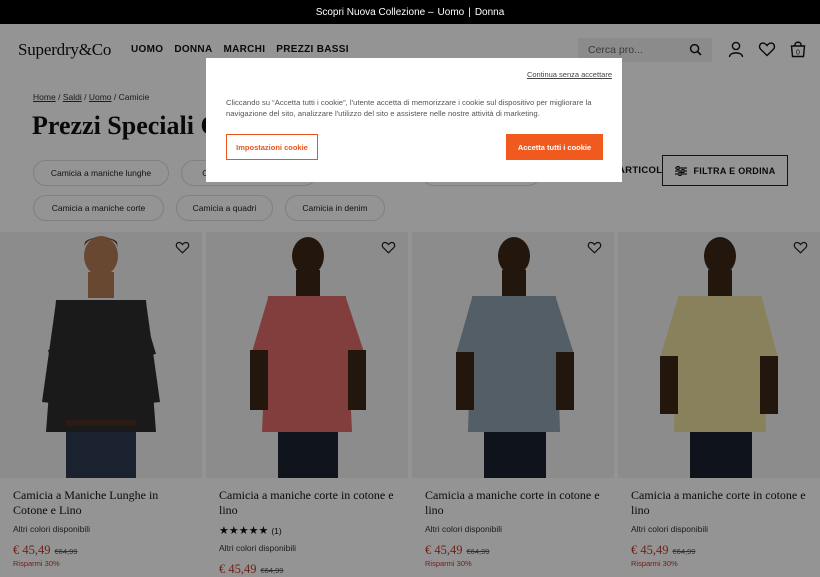  What do you see at coordinates (489, 12) in the screenshot?
I see `announcement-link-donna: Donna` at bounding box center [489, 12].